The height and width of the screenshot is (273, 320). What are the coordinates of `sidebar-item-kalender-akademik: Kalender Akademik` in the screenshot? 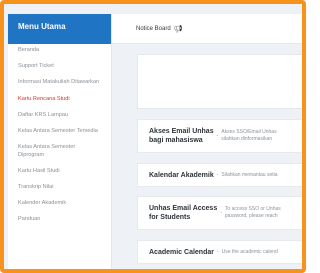 It's located at (59, 204).